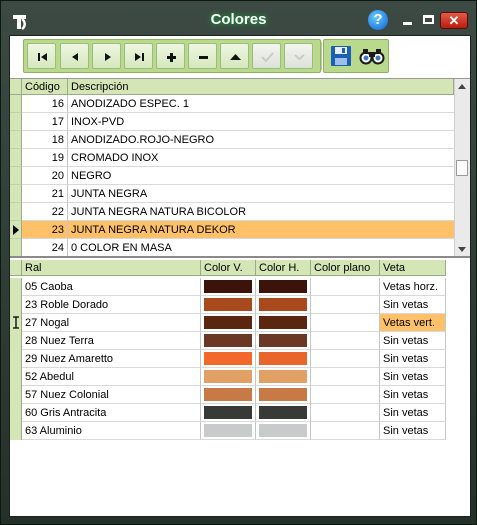  What do you see at coordinates (298, 56) in the screenshot?
I see `cancel-record-button` at bounding box center [298, 56].